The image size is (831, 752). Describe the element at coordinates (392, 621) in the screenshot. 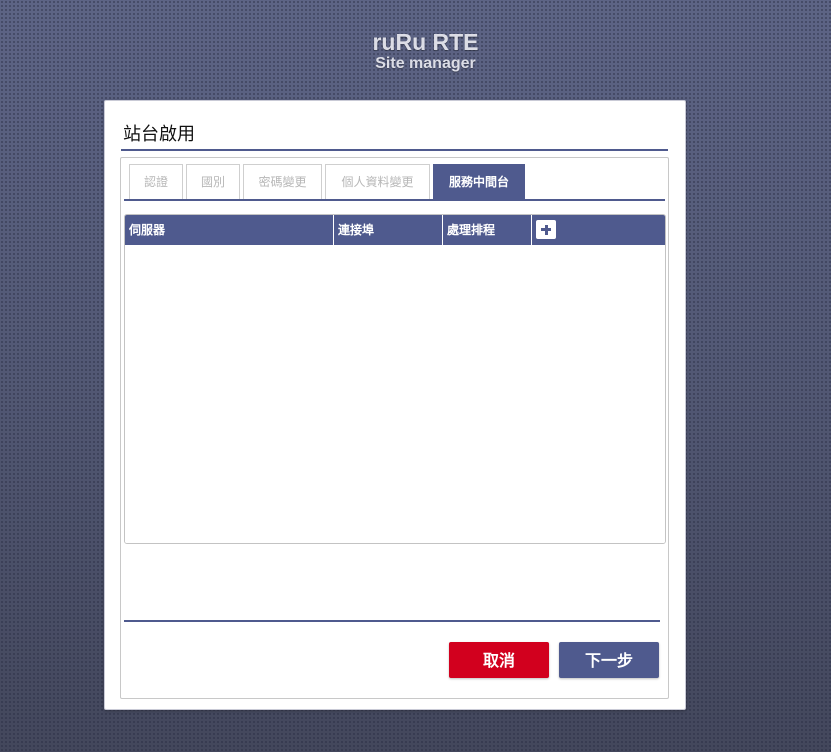

I see `footer-divider` at that location.